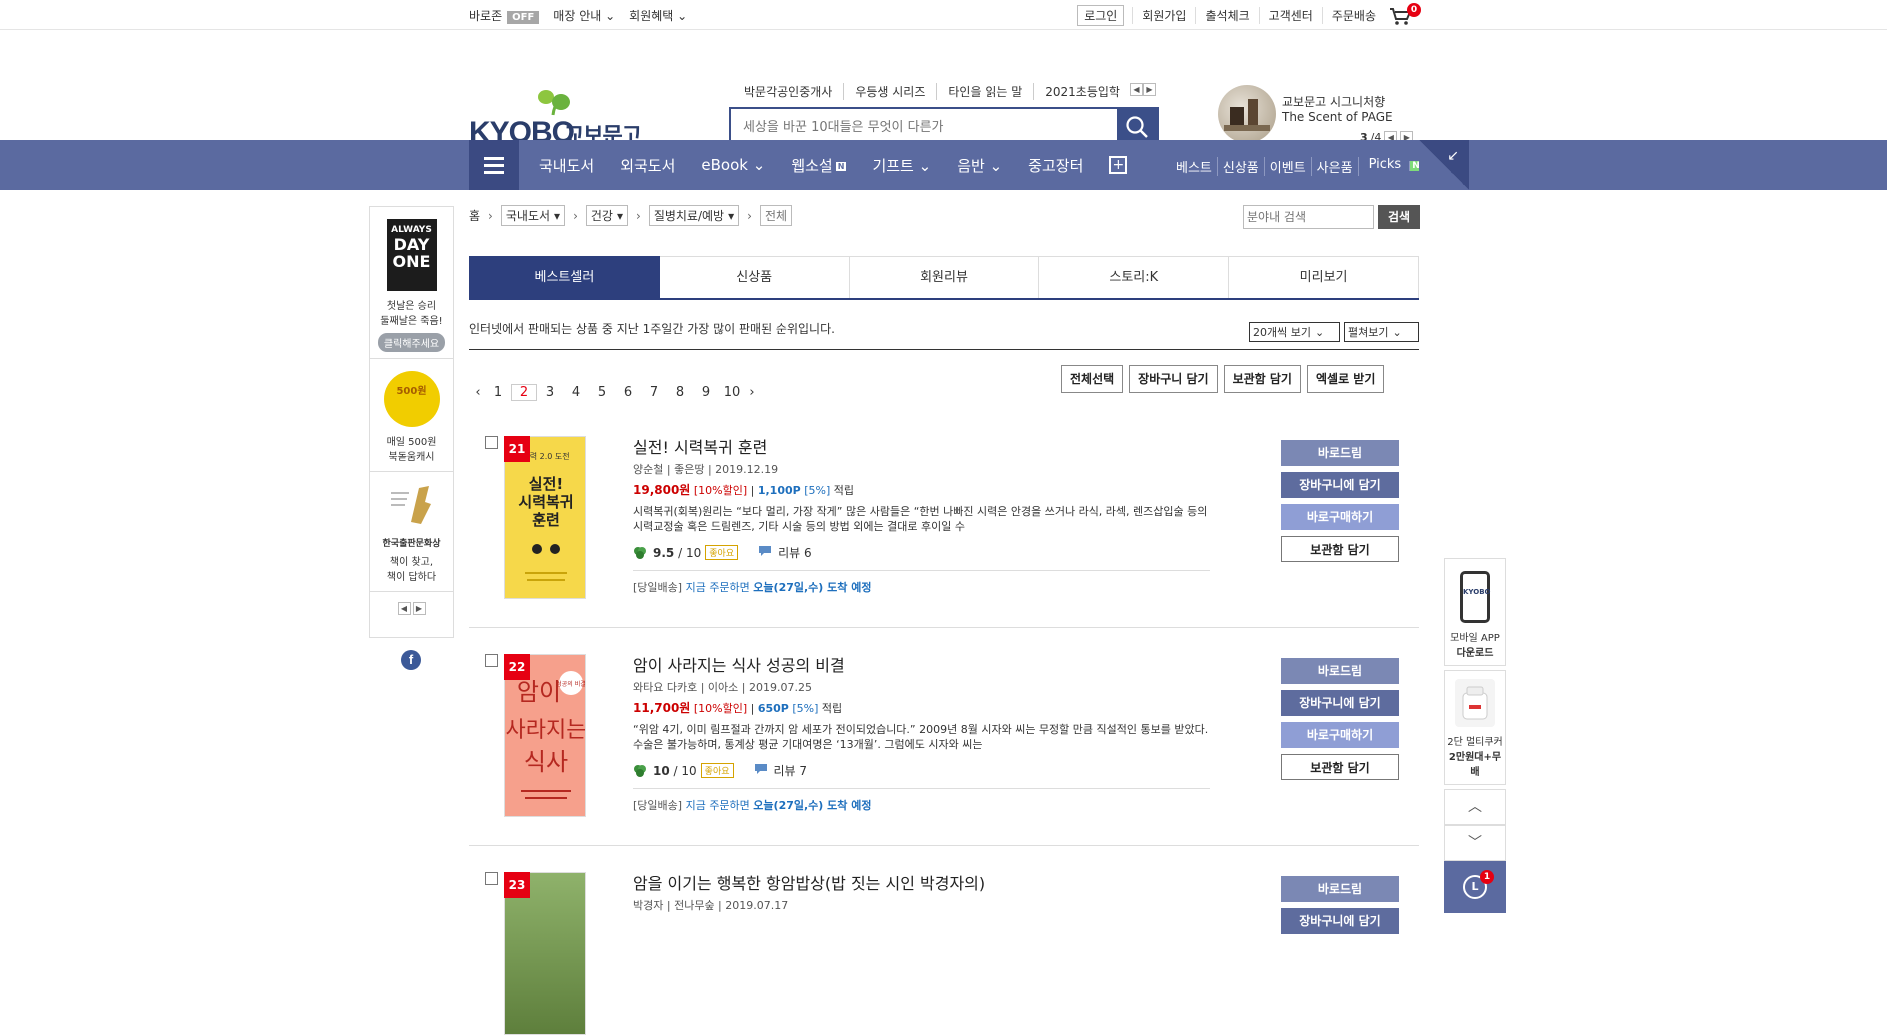 The image size is (1887, 1035). What do you see at coordinates (564, 277) in the screenshot?
I see `tab-bestseller: 베스트셀러` at bounding box center [564, 277].